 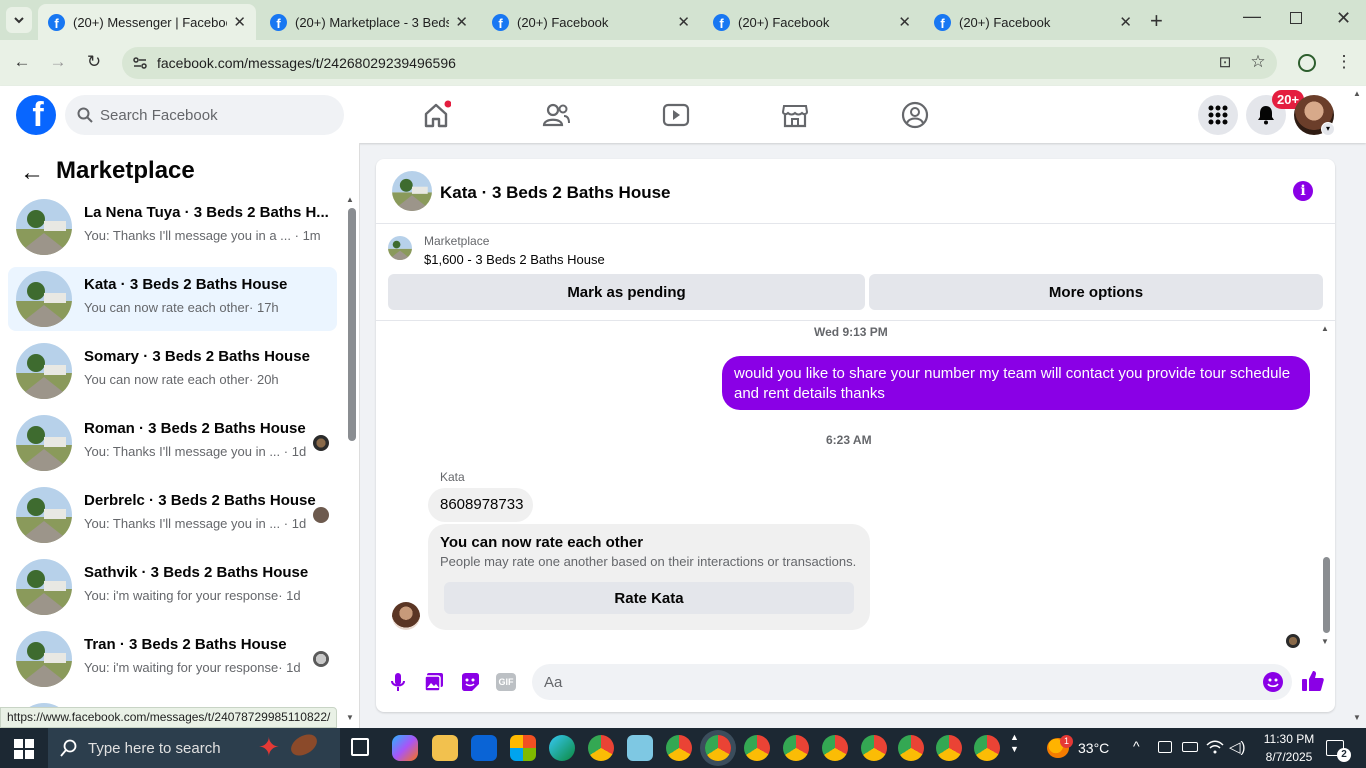 I want to click on restore-window-button, so click(x=1296, y=18).